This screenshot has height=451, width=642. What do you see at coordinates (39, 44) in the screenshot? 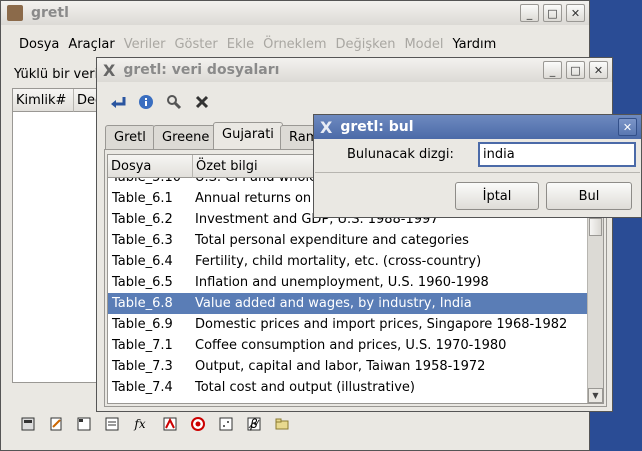
I see `menu-dosya: Dosya` at bounding box center [39, 44].